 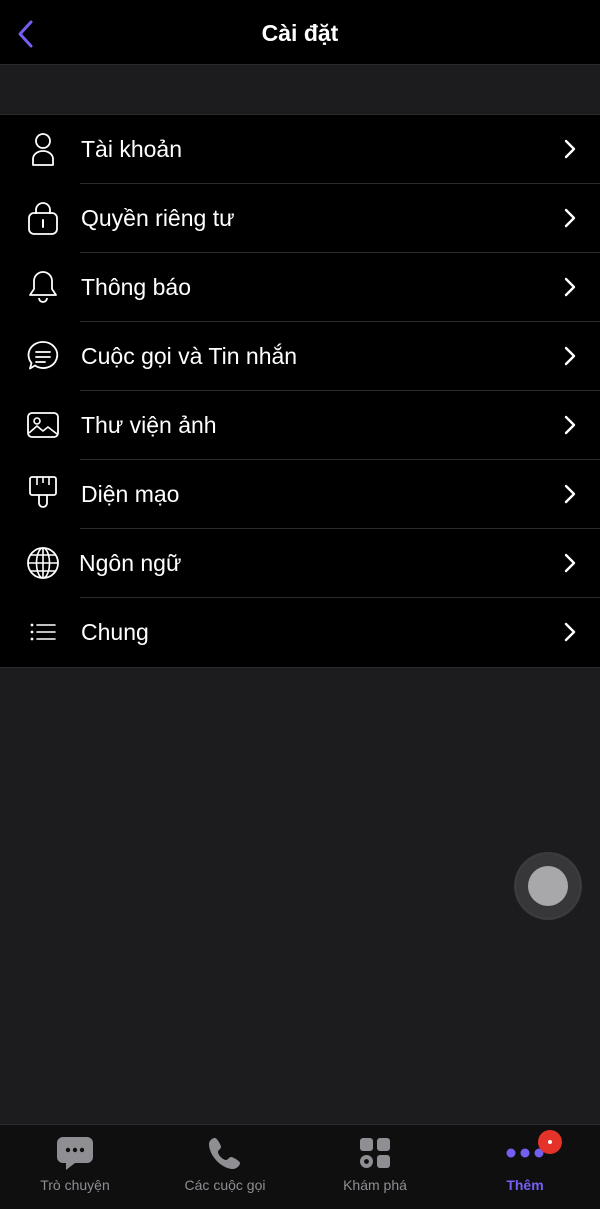 I want to click on page-title: Cài đặt, so click(x=300, y=33).